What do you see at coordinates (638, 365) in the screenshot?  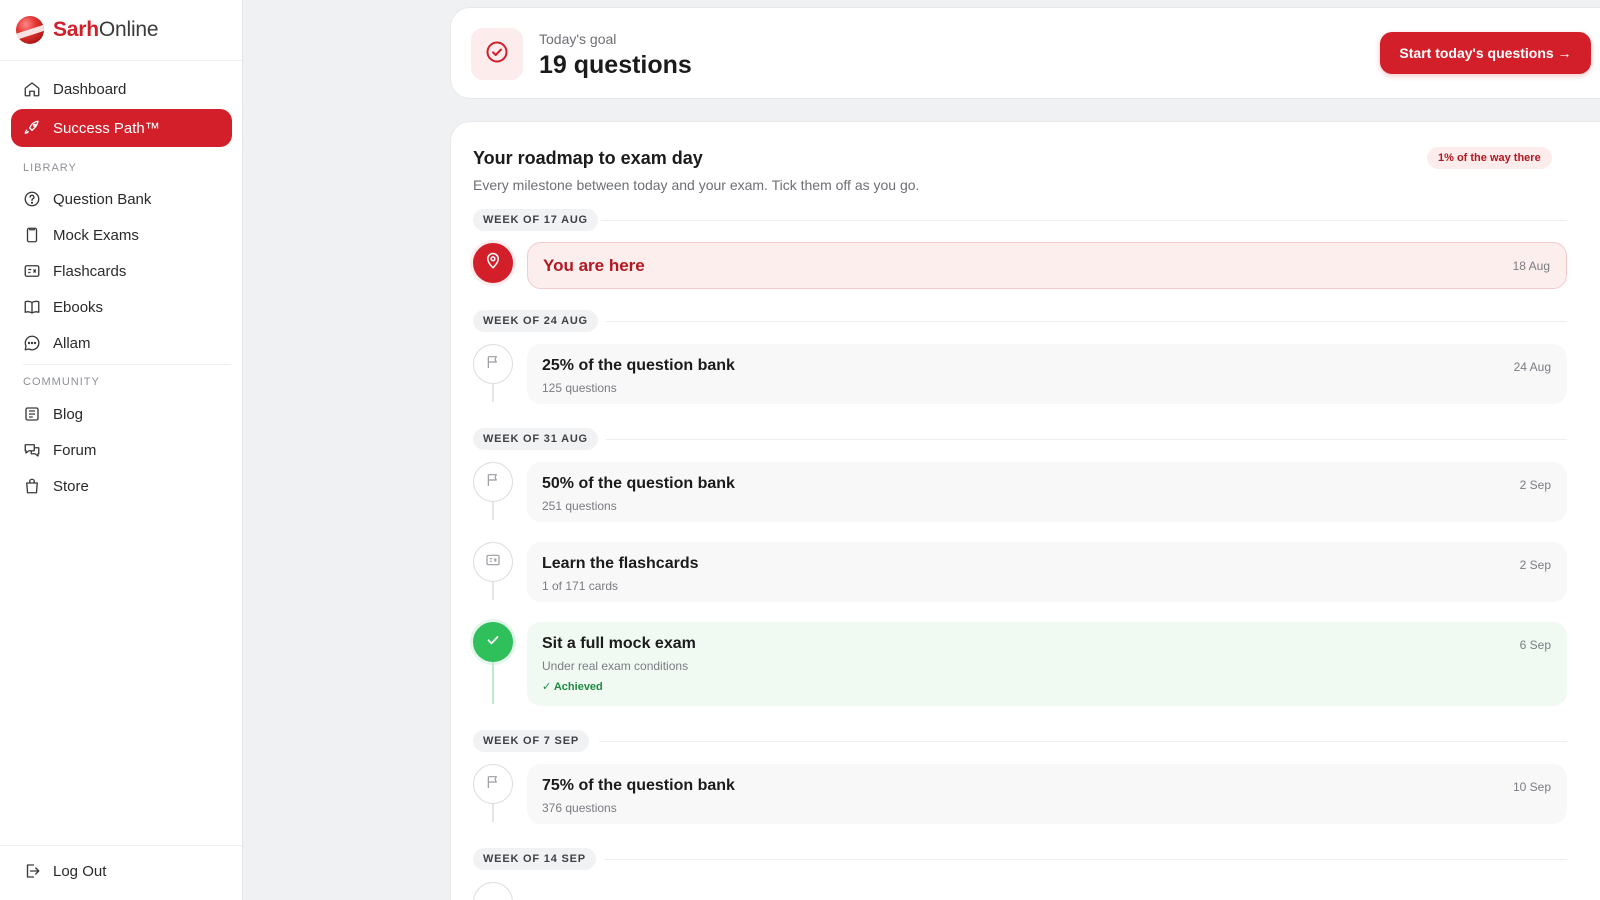 I see `milestone-title: 25% of the question bank` at bounding box center [638, 365].